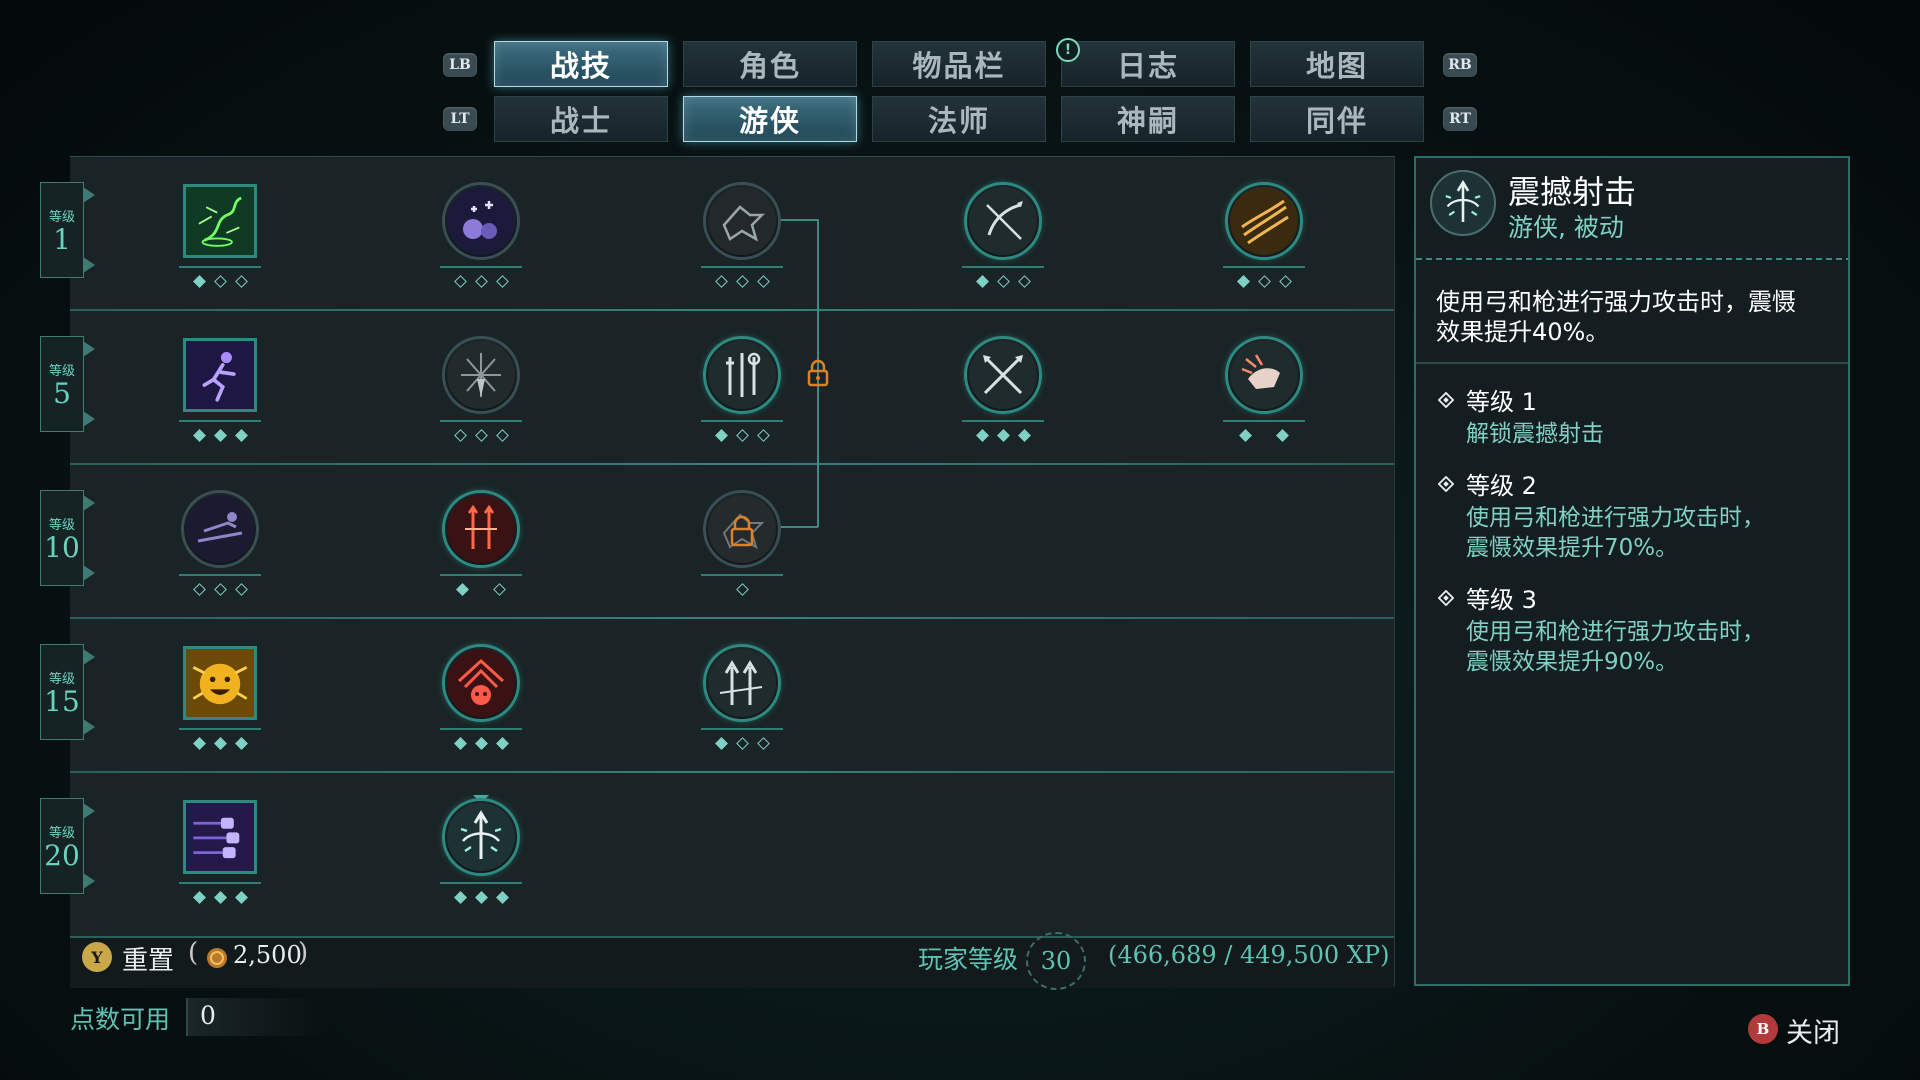 Image resolution: width=1920 pixels, height=1080 pixels. What do you see at coordinates (581, 119) in the screenshot?
I see `tab-warrior: 战士` at bounding box center [581, 119].